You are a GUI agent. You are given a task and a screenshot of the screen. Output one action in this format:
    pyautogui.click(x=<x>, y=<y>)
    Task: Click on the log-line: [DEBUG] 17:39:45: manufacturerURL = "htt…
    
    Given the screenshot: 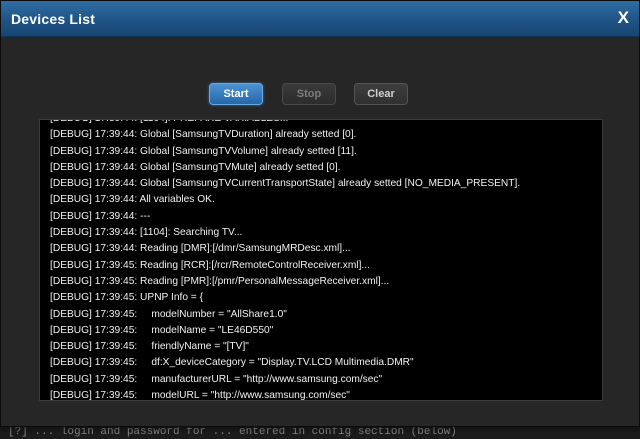 What is the action you would take?
    pyautogui.click(x=216, y=379)
    